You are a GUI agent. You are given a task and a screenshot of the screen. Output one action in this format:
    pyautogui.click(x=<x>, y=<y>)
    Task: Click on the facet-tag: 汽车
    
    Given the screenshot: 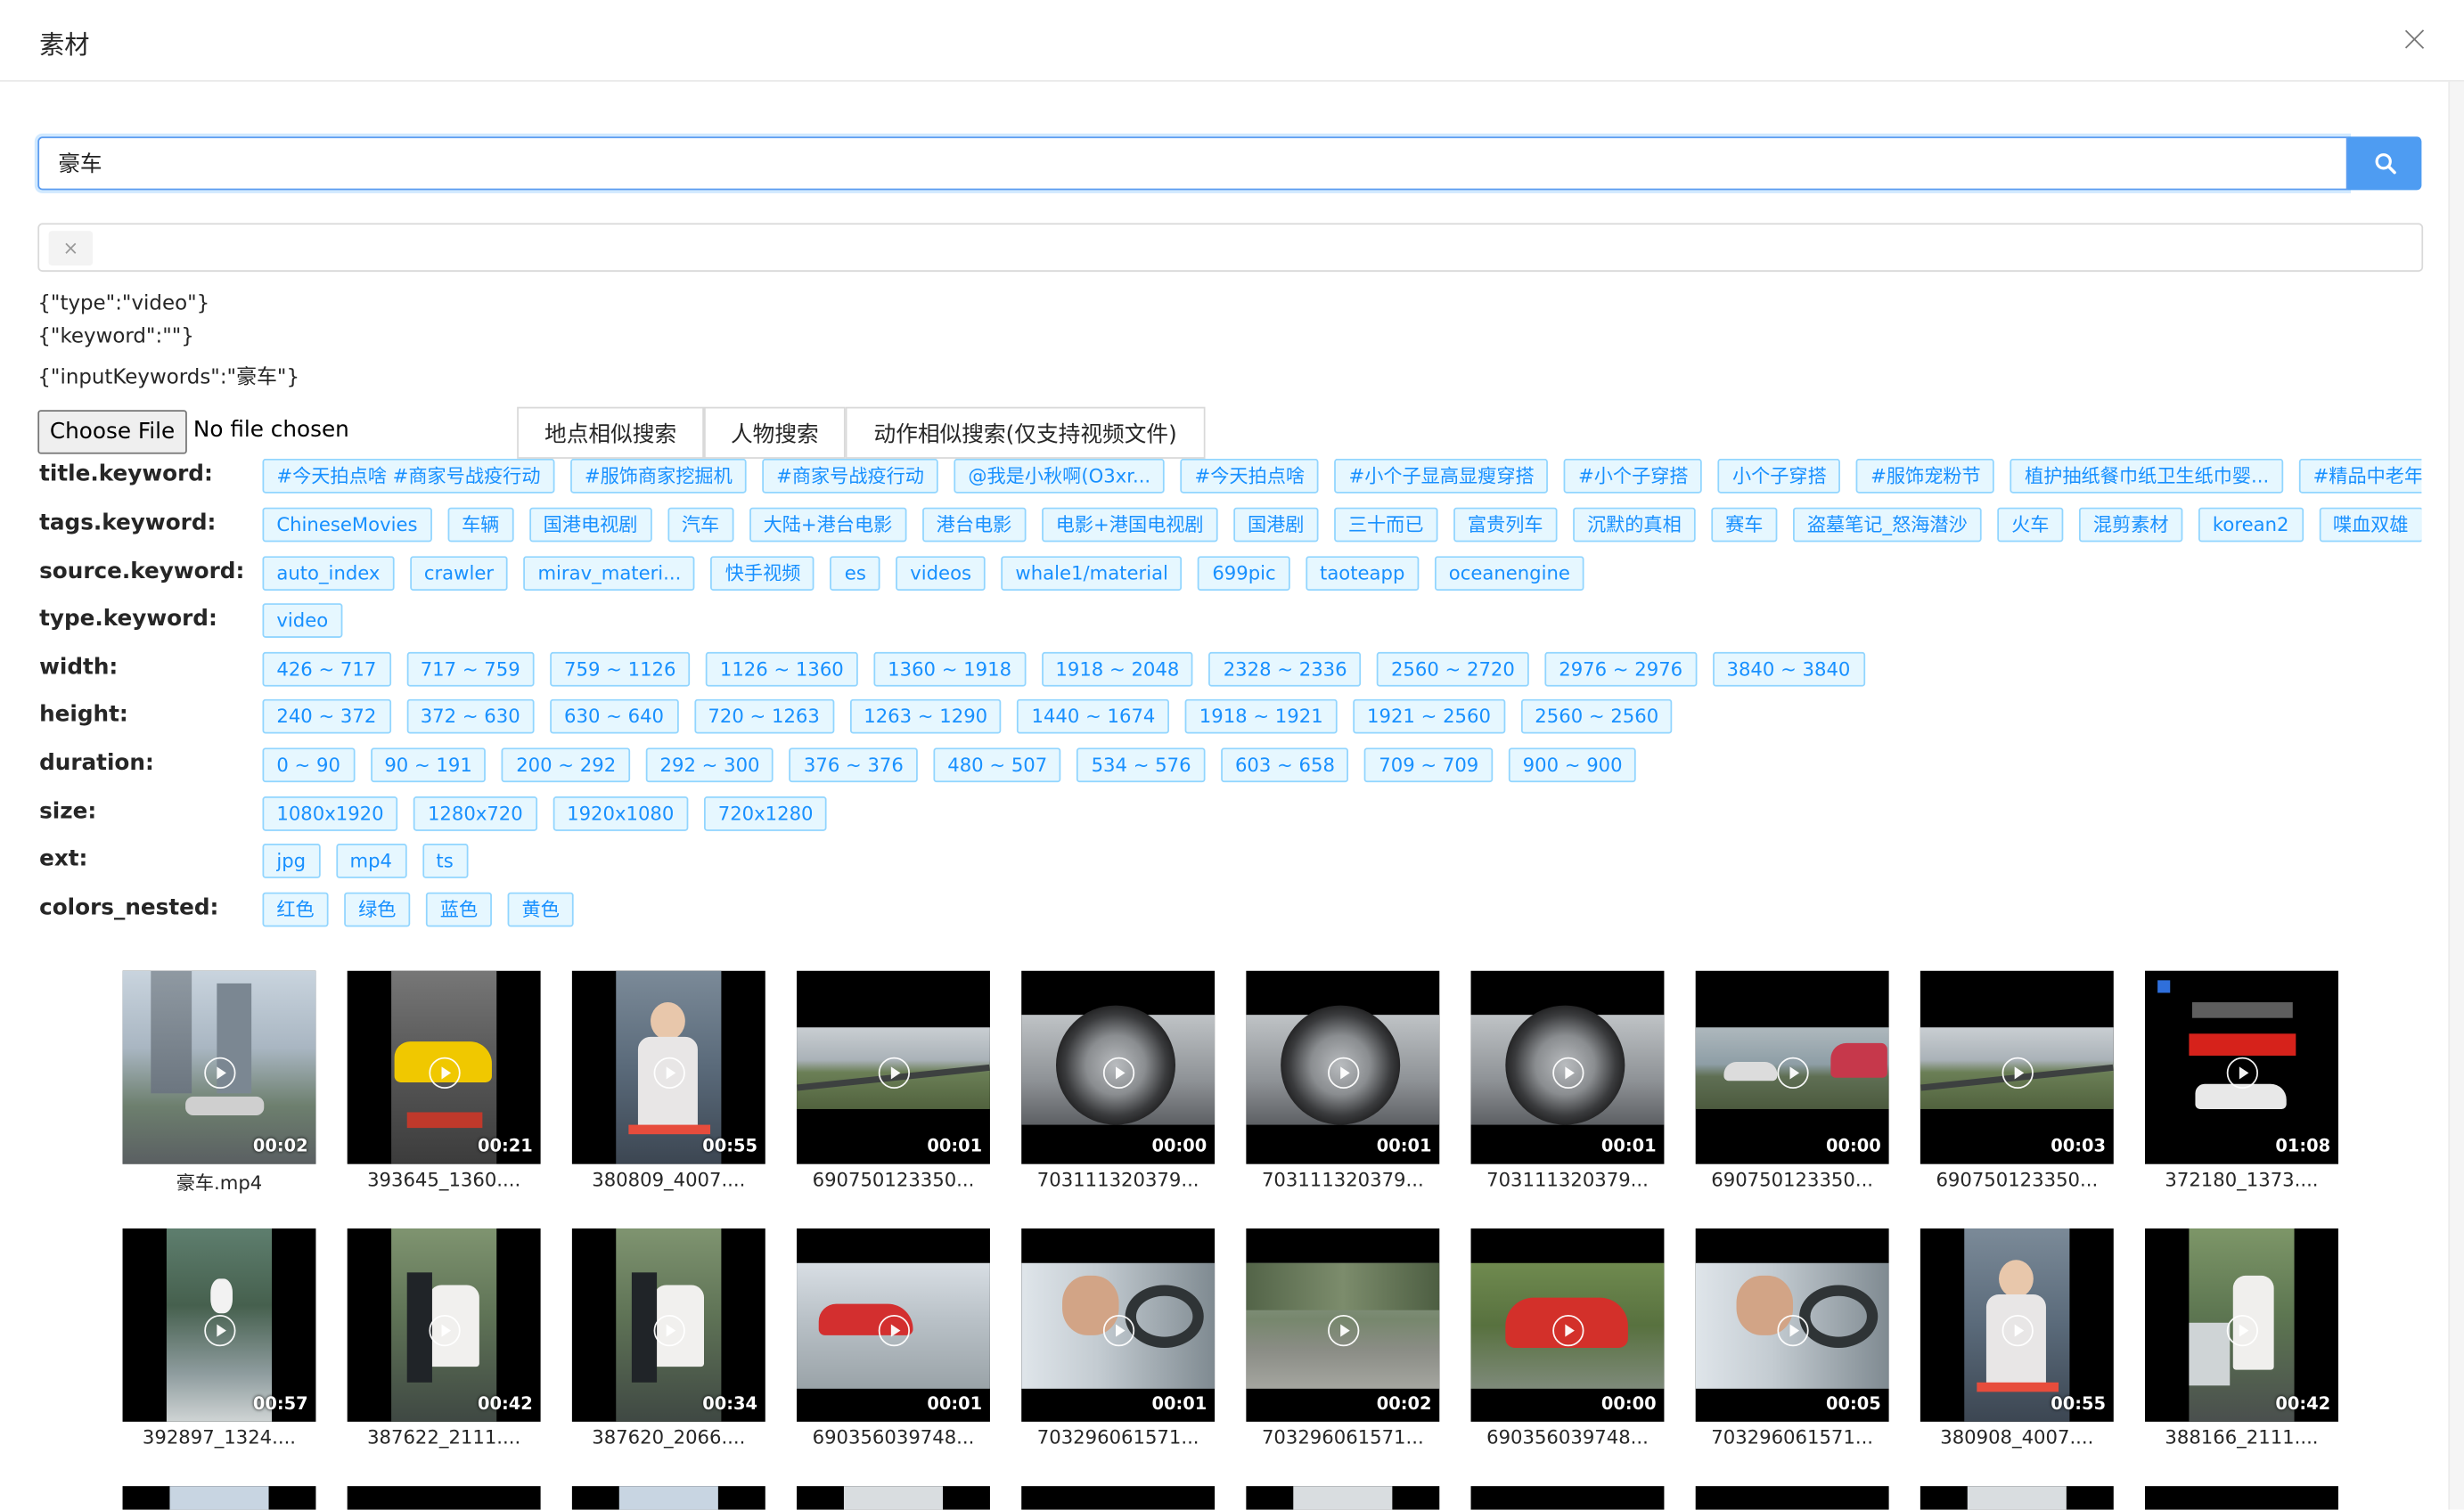 What is the action you would take?
    pyautogui.click(x=700, y=525)
    